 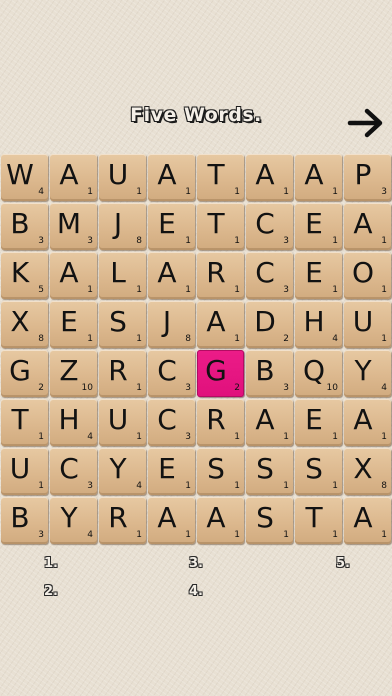 I want to click on tile-letter: K, so click(x=20, y=272).